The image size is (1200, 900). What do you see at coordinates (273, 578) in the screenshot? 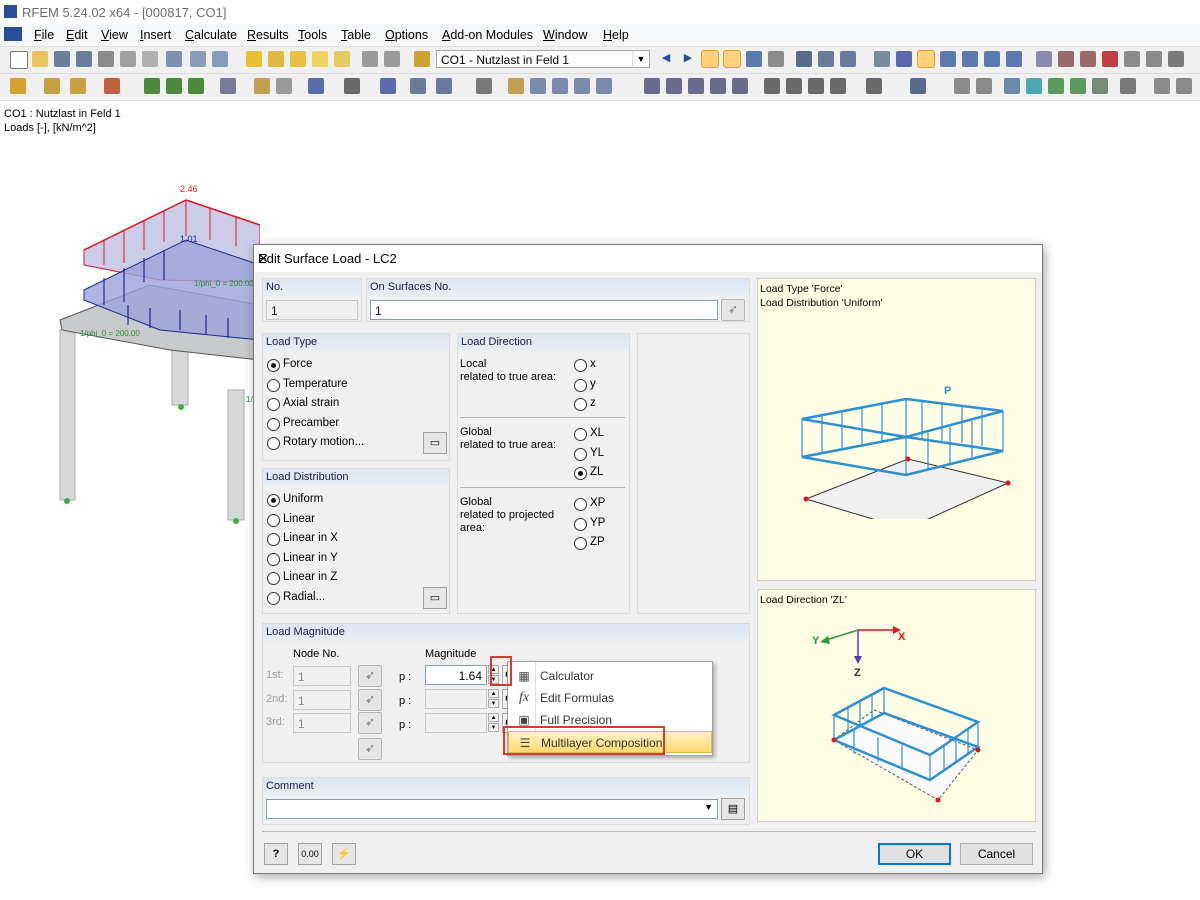
I see `distribution-linear-z-radio` at bounding box center [273, 578].